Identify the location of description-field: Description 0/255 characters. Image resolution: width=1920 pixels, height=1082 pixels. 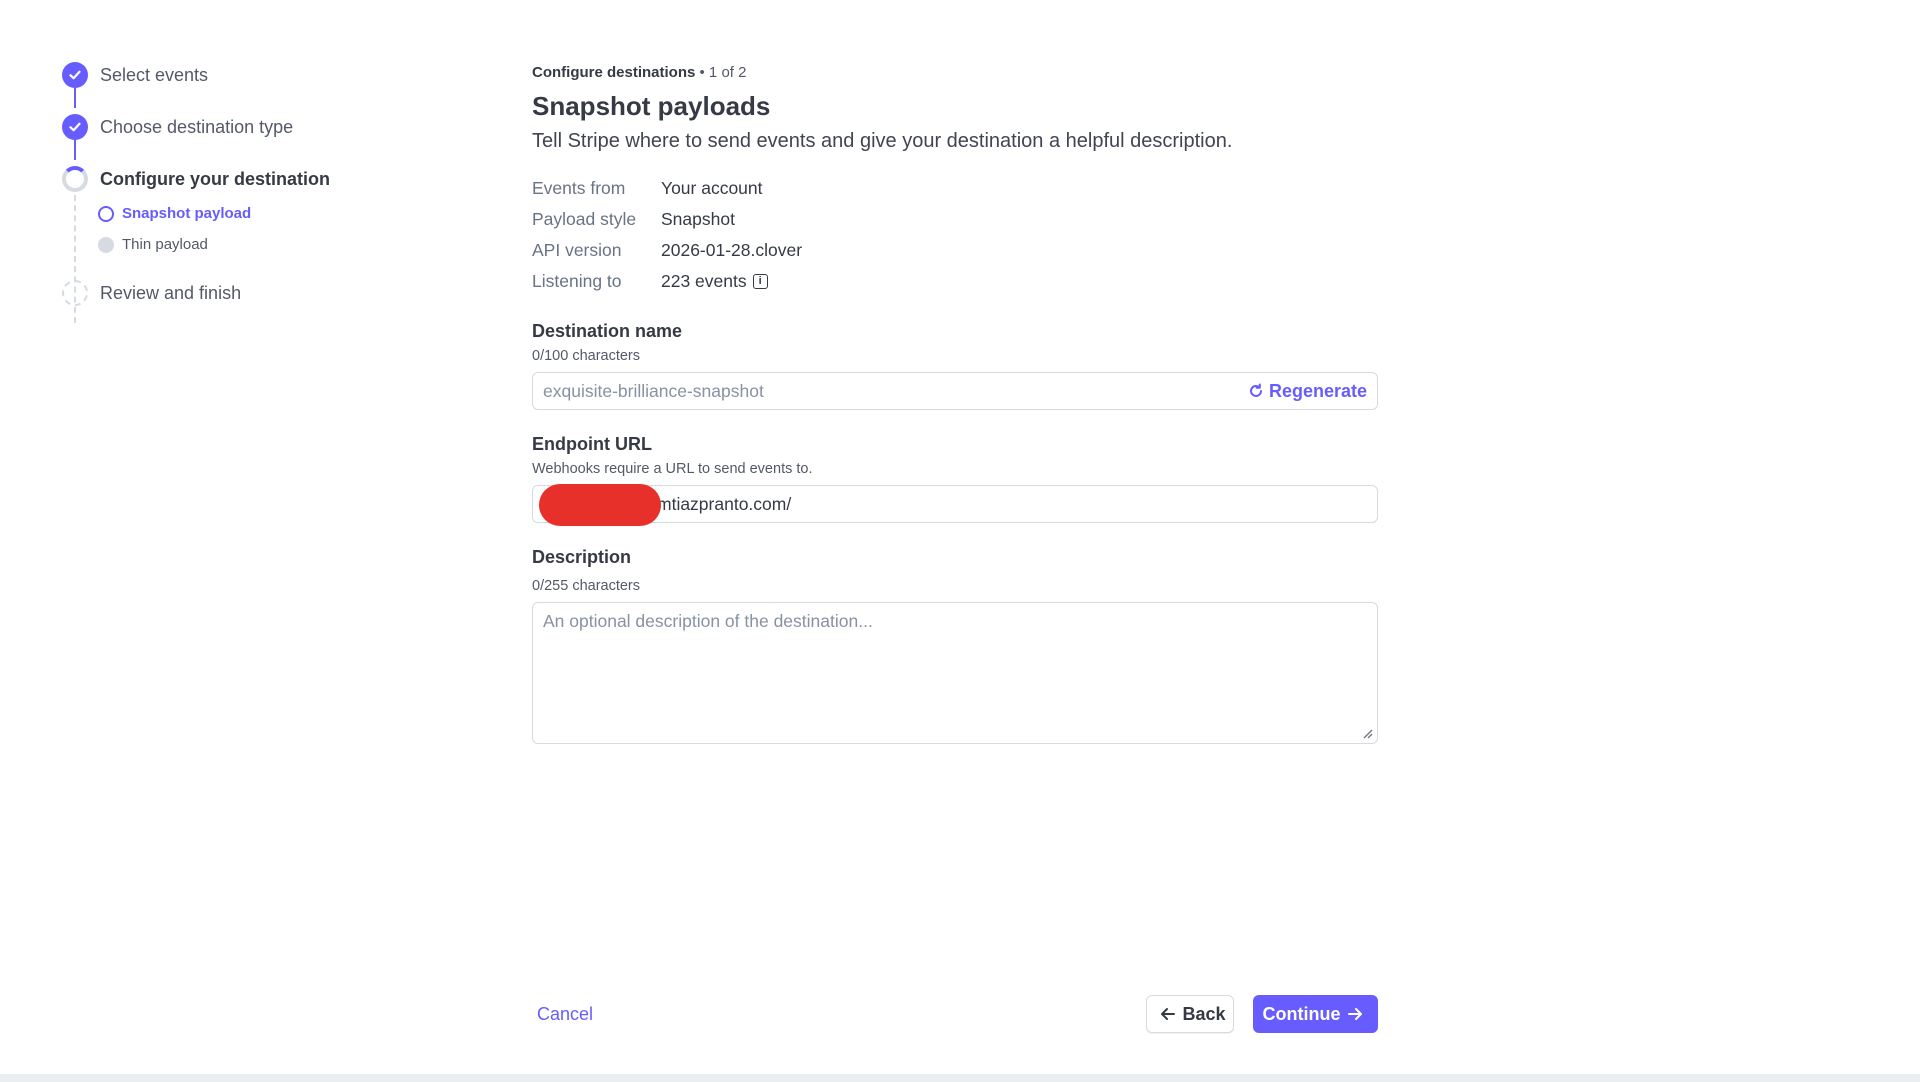
(955, 645).